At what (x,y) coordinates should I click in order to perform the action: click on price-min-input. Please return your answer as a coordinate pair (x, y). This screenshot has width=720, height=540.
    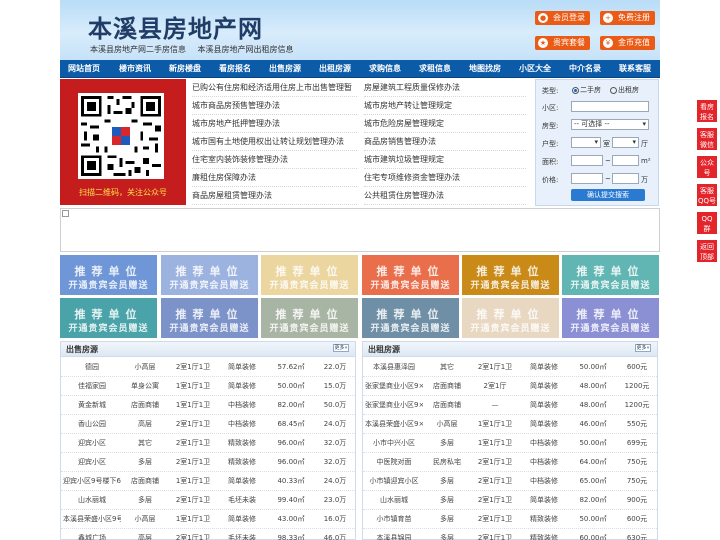
    Looking at the image, I should click on (587, 178).